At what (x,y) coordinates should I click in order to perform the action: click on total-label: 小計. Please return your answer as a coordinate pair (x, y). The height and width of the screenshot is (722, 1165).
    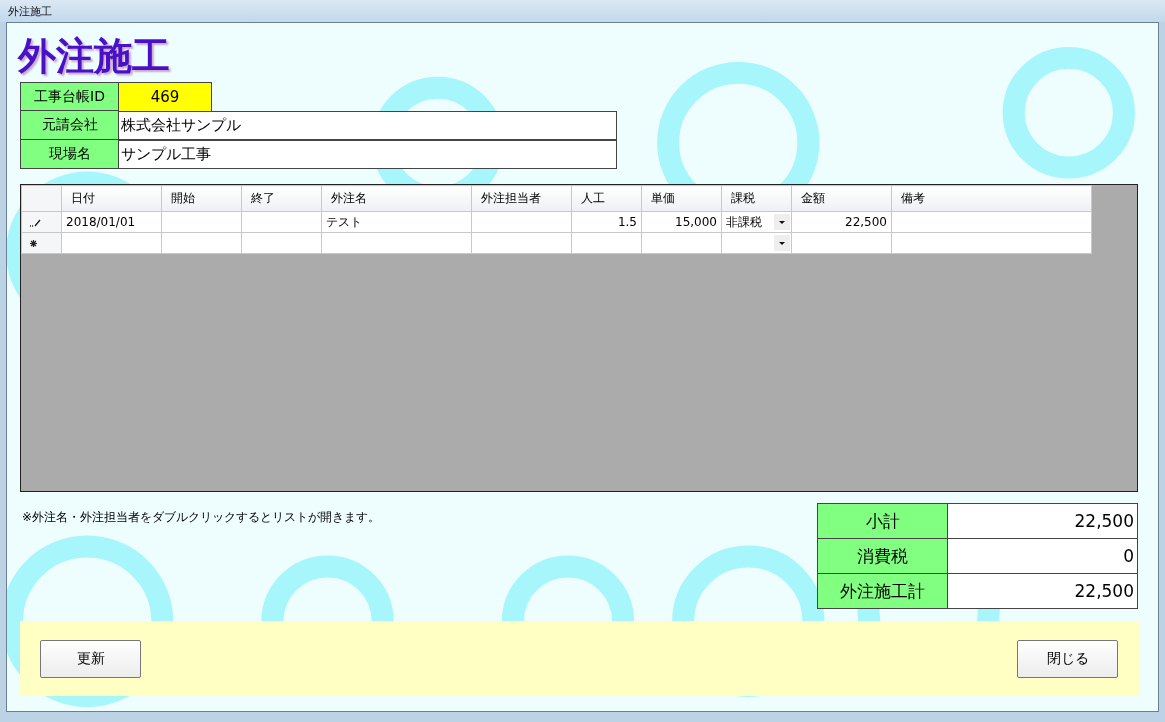
    Looking at the image, I should click on (882, 521).